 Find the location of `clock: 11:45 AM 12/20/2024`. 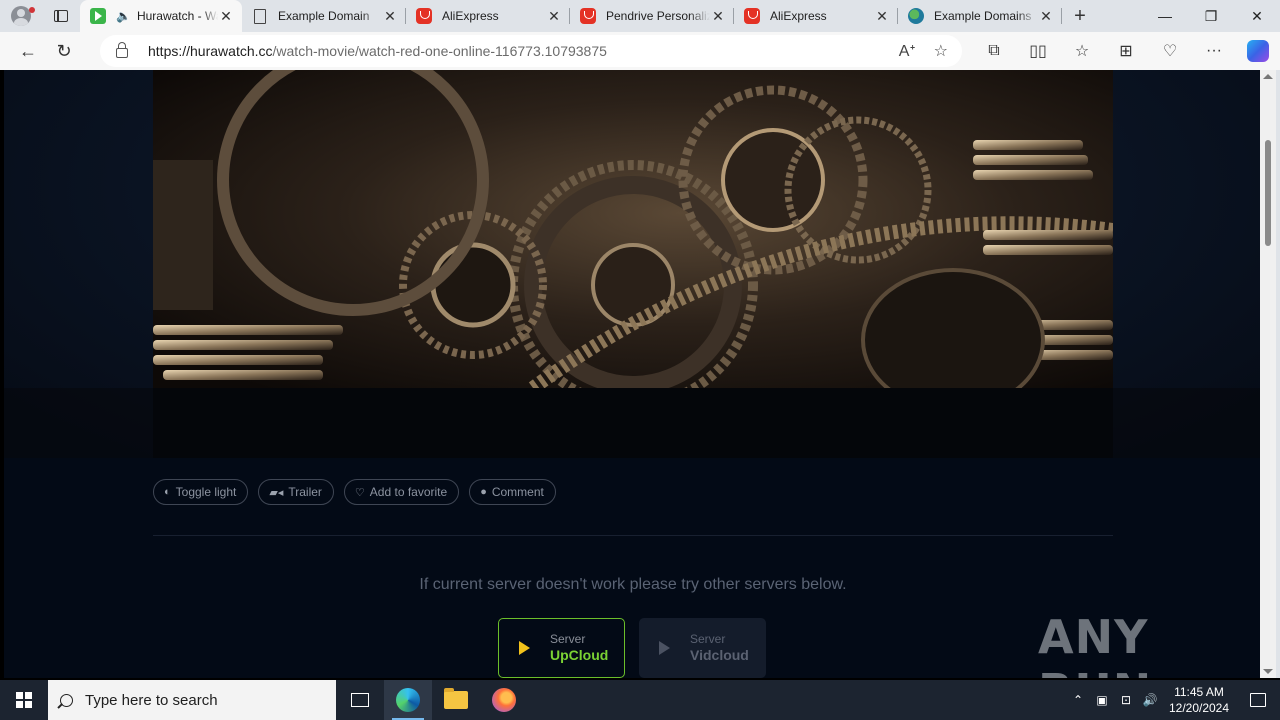

clock: 11:45 AM 12/20/2024 is located at coordinates (1199, 700).